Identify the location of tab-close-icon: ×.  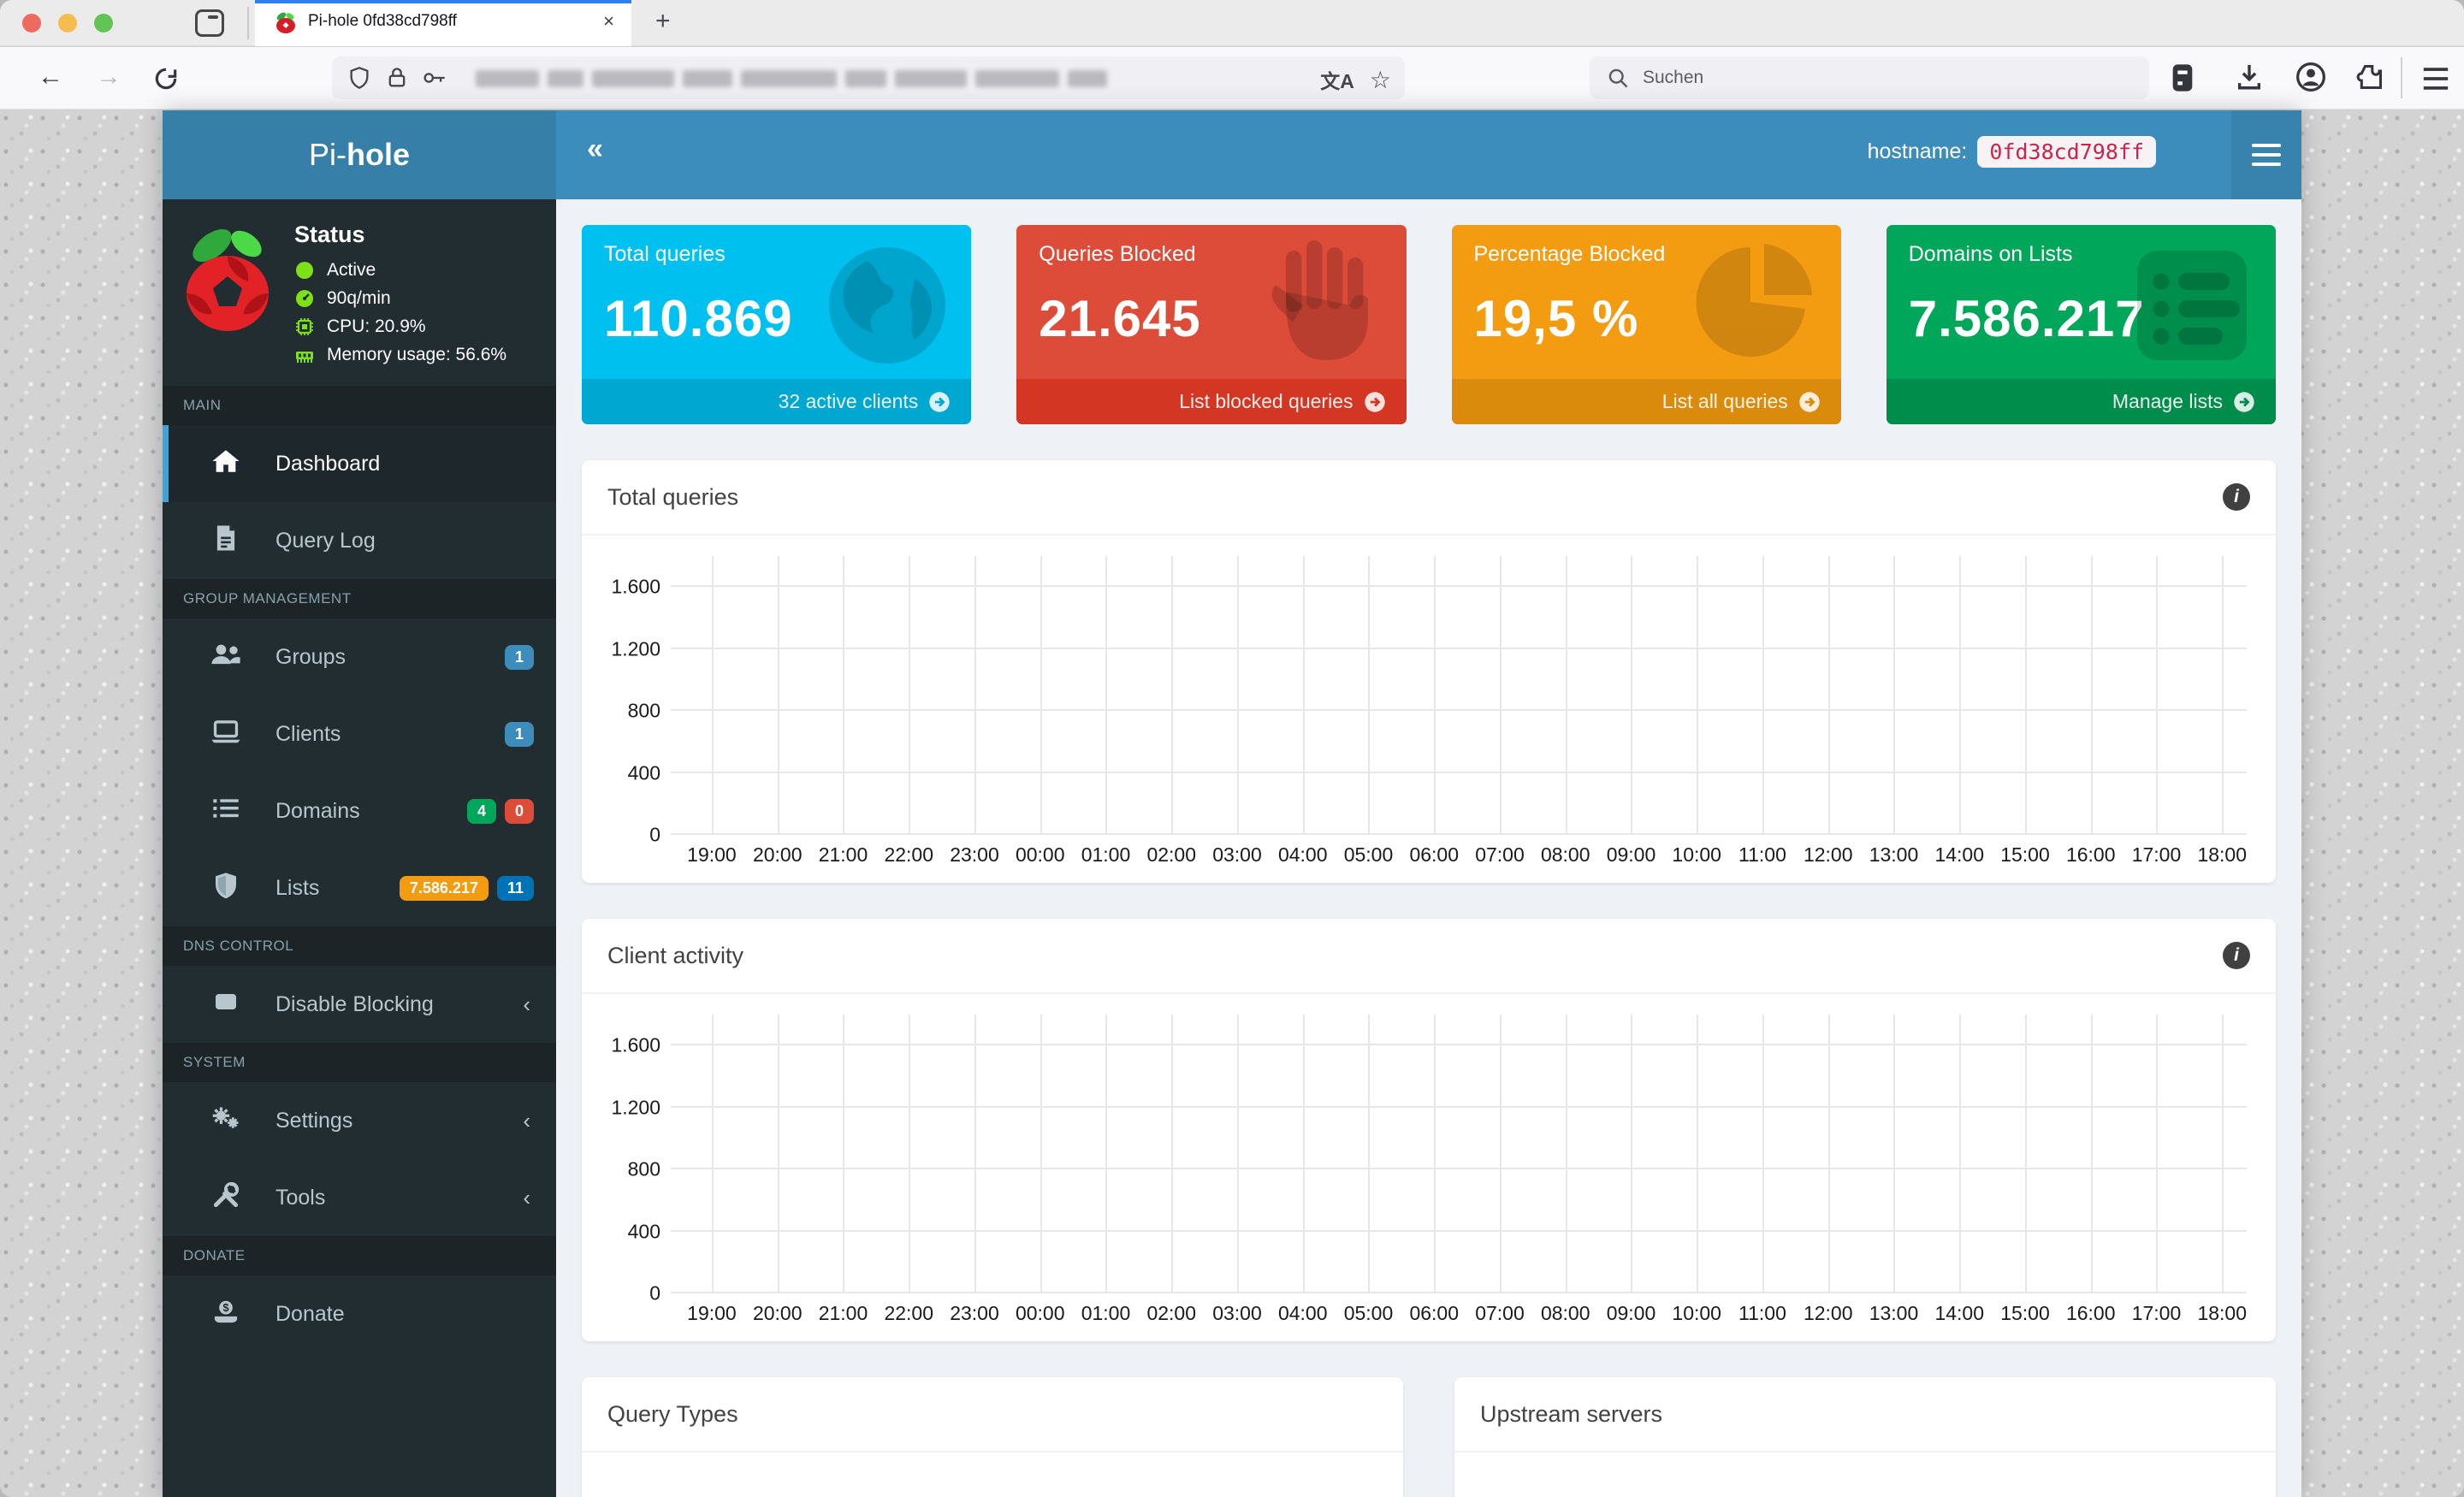
(608, 21).